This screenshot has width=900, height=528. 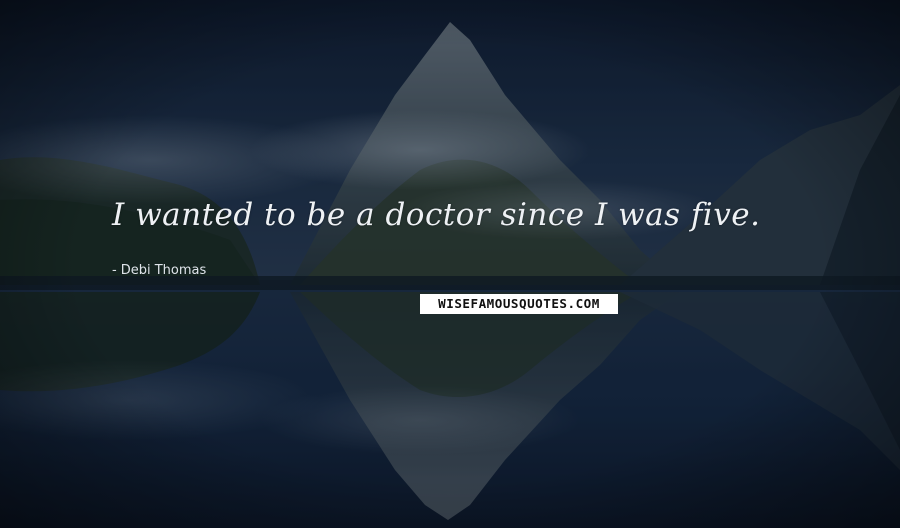 I want to click on quote-author: - Debi Thomas, so click(x=159, y=270).